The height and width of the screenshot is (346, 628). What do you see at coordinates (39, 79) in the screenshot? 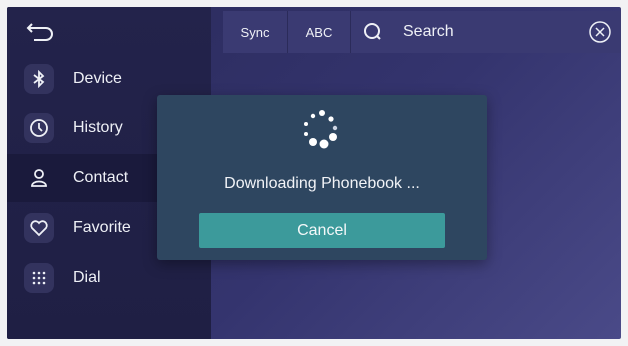
I see `bluetooth-icon` at bounding box center [39, 79].